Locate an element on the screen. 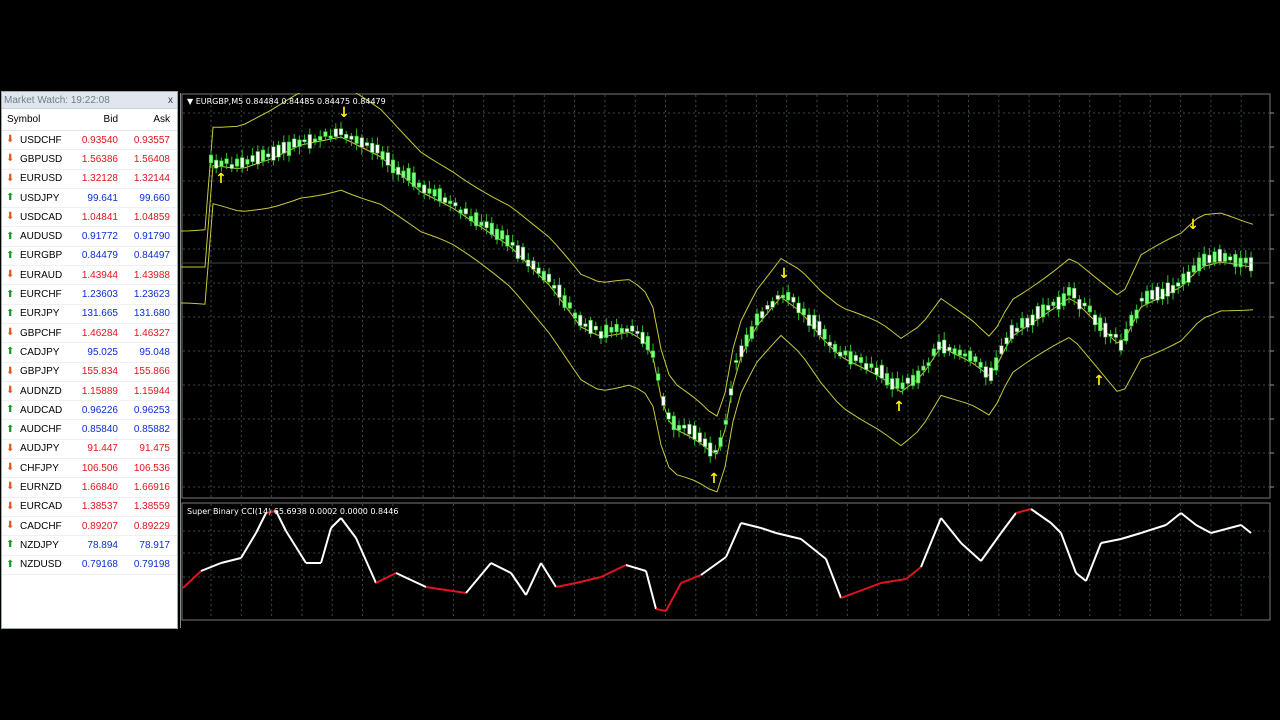  bid-value: 1.46284 is located at coordinates (99, 333).